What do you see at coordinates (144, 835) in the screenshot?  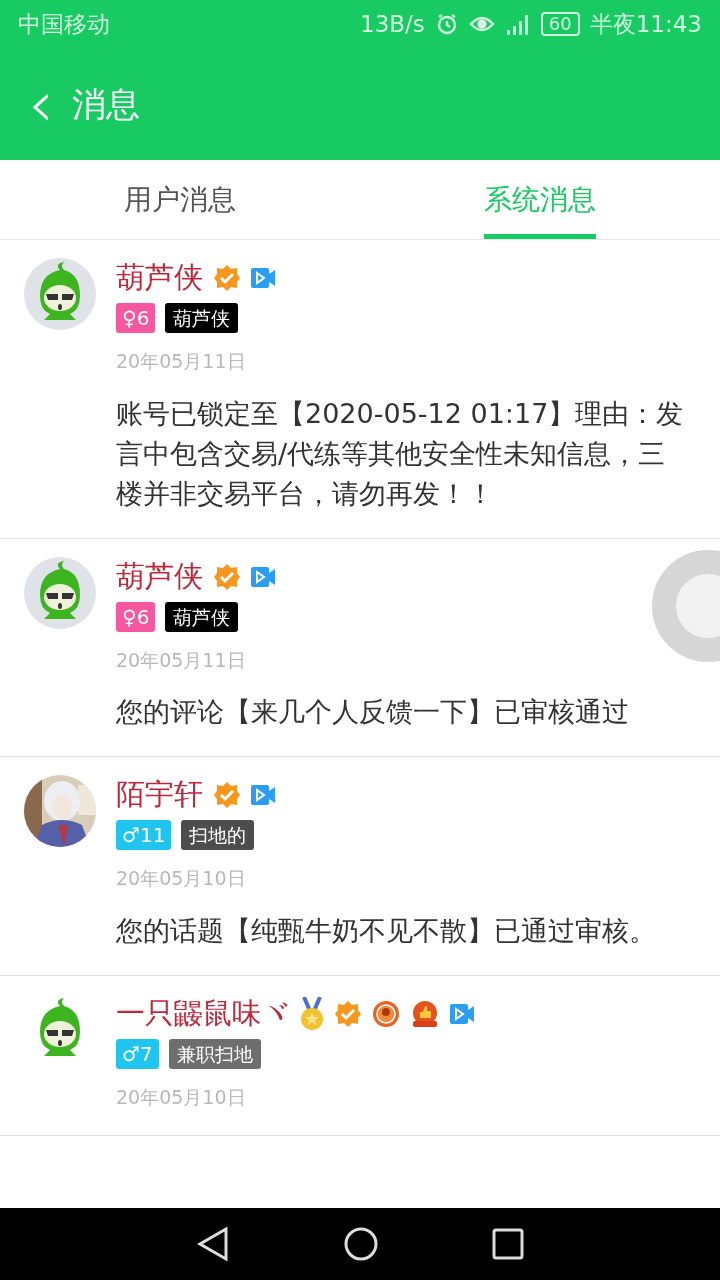 I see `gender-level-badge: ♂11` at bounding box center [144, 835].